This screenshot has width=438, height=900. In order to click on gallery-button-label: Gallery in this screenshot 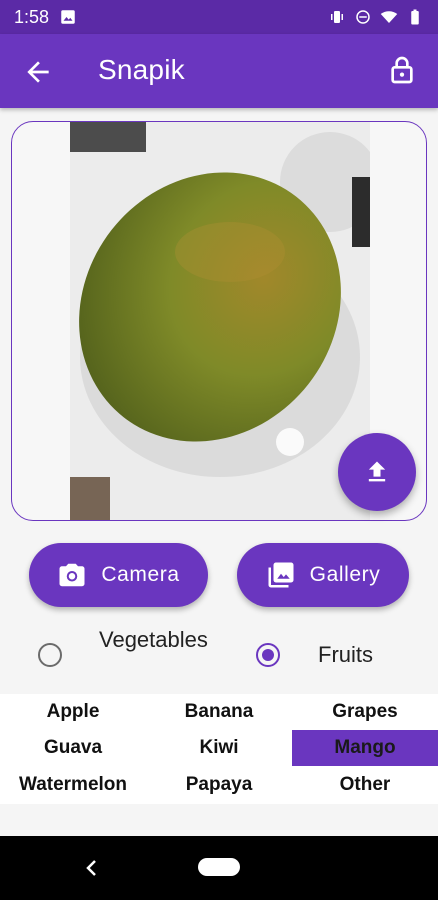, I will do `click(345, 574)`.